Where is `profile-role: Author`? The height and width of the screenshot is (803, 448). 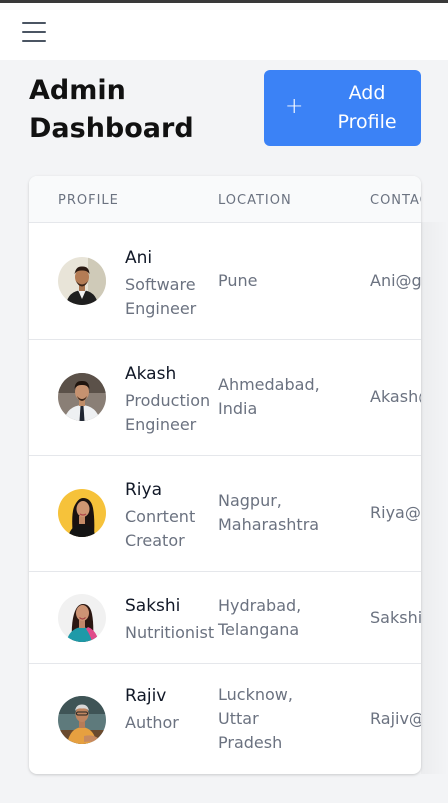 profile-role: Author is located at coordinates (152, 722).